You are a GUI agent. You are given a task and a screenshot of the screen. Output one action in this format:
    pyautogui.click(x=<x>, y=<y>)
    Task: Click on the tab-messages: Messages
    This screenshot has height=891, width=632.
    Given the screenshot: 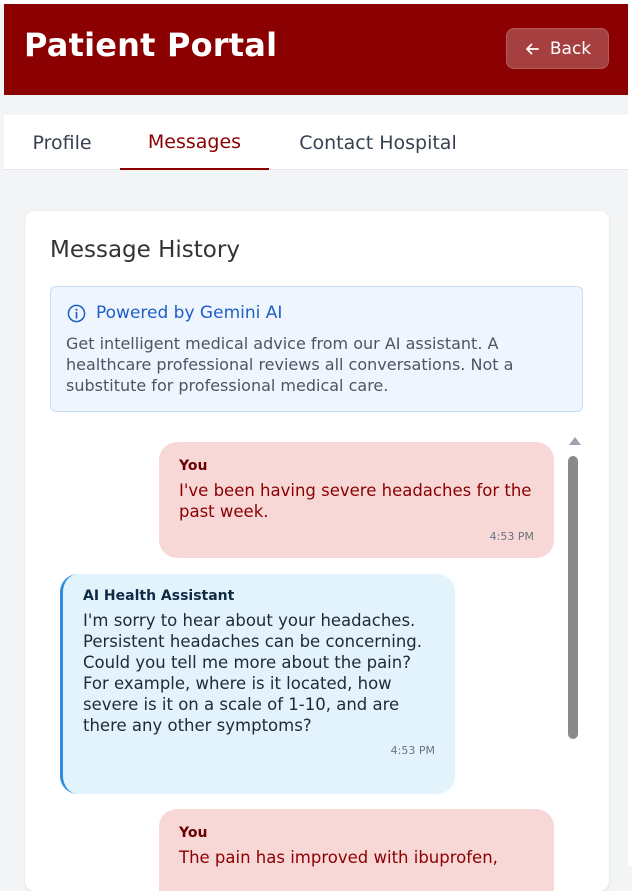 What is the action you would take?
    pyautogui.click(x=194, y=142)
    